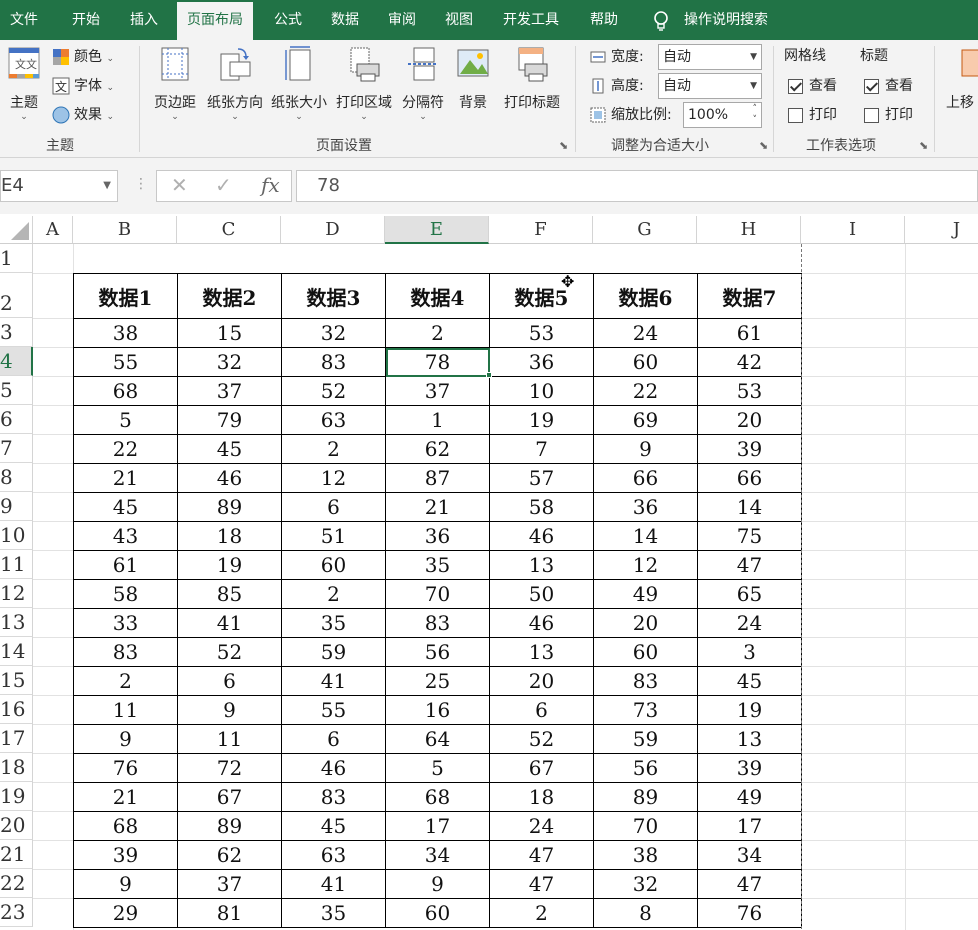 This screenshot has width=978, height=930. Describe the element at coordinates (333, 420) in the screenshot. I see `cell-d6: 63` at that location.